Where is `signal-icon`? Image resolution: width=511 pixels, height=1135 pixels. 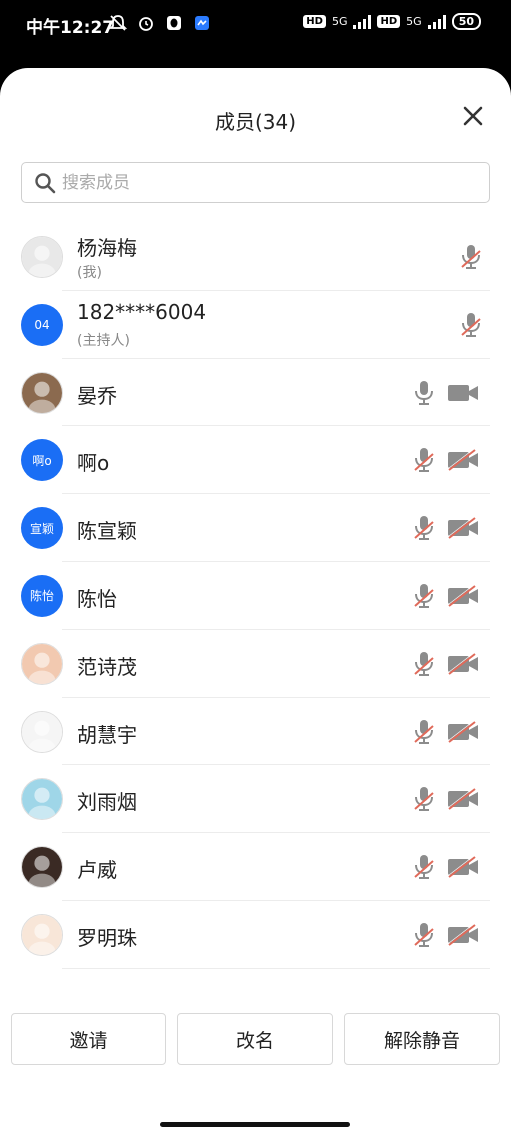
signal-icon is located at coordinates (362, 21).